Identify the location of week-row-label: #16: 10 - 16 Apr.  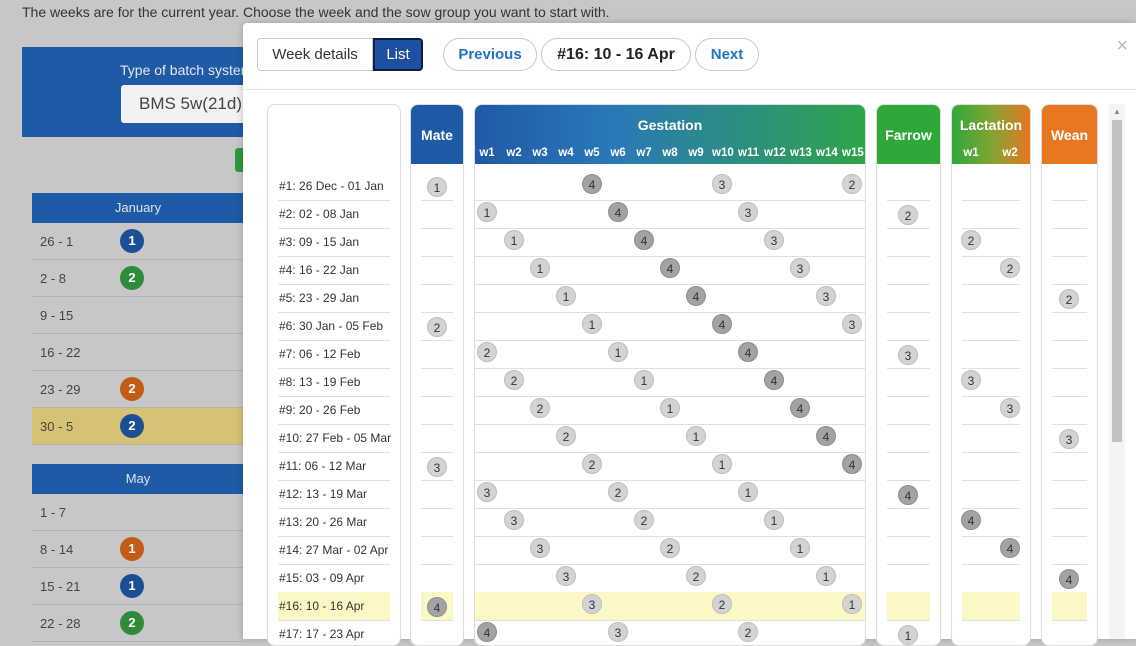
(321, 606).